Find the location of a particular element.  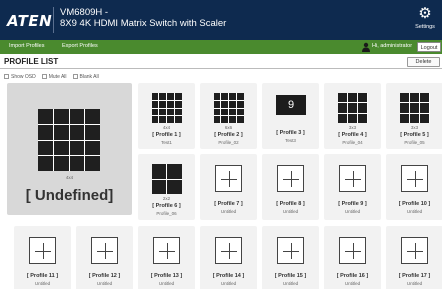

card-subtitle: Profile_04 is located at coordinates (352, 142).